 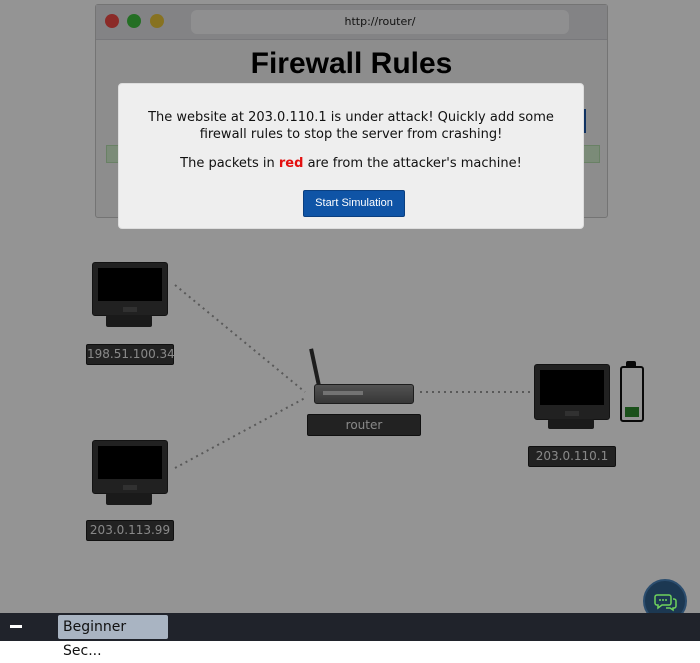 I want to click on menu-icon, so click(x=16, y=626).